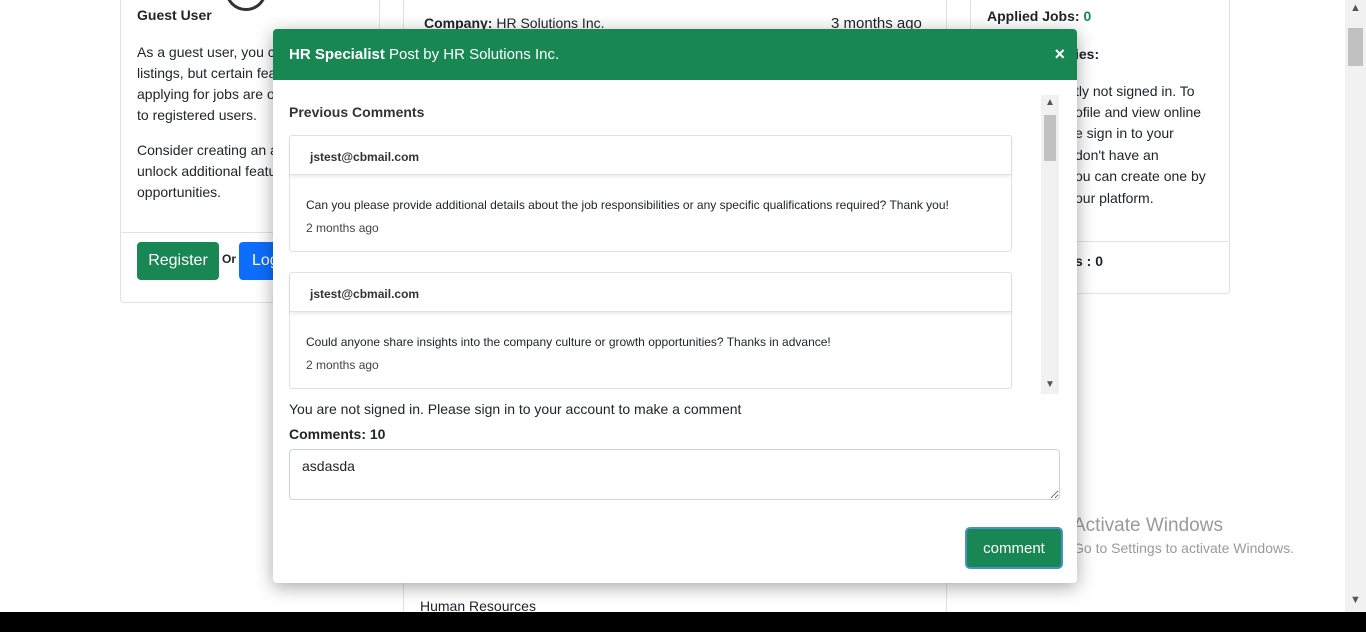 This screenshot has width=1366, height=632. Describe the element at coordinates (357, 112) in the screenshot. I see `previous-comments-heading: Previous Comments` at that location.